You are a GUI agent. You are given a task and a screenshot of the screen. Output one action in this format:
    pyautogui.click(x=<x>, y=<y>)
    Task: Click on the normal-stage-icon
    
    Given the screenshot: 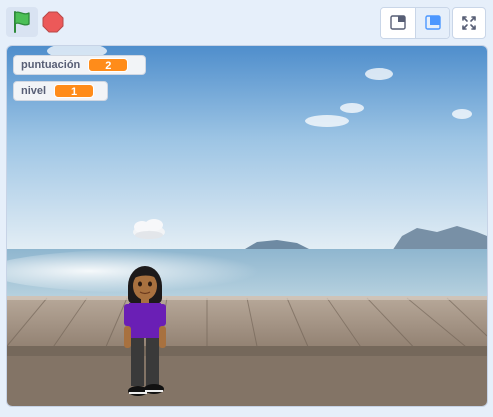 What is the action you would take?
    pyautogui.click(x=433, y=22)
    